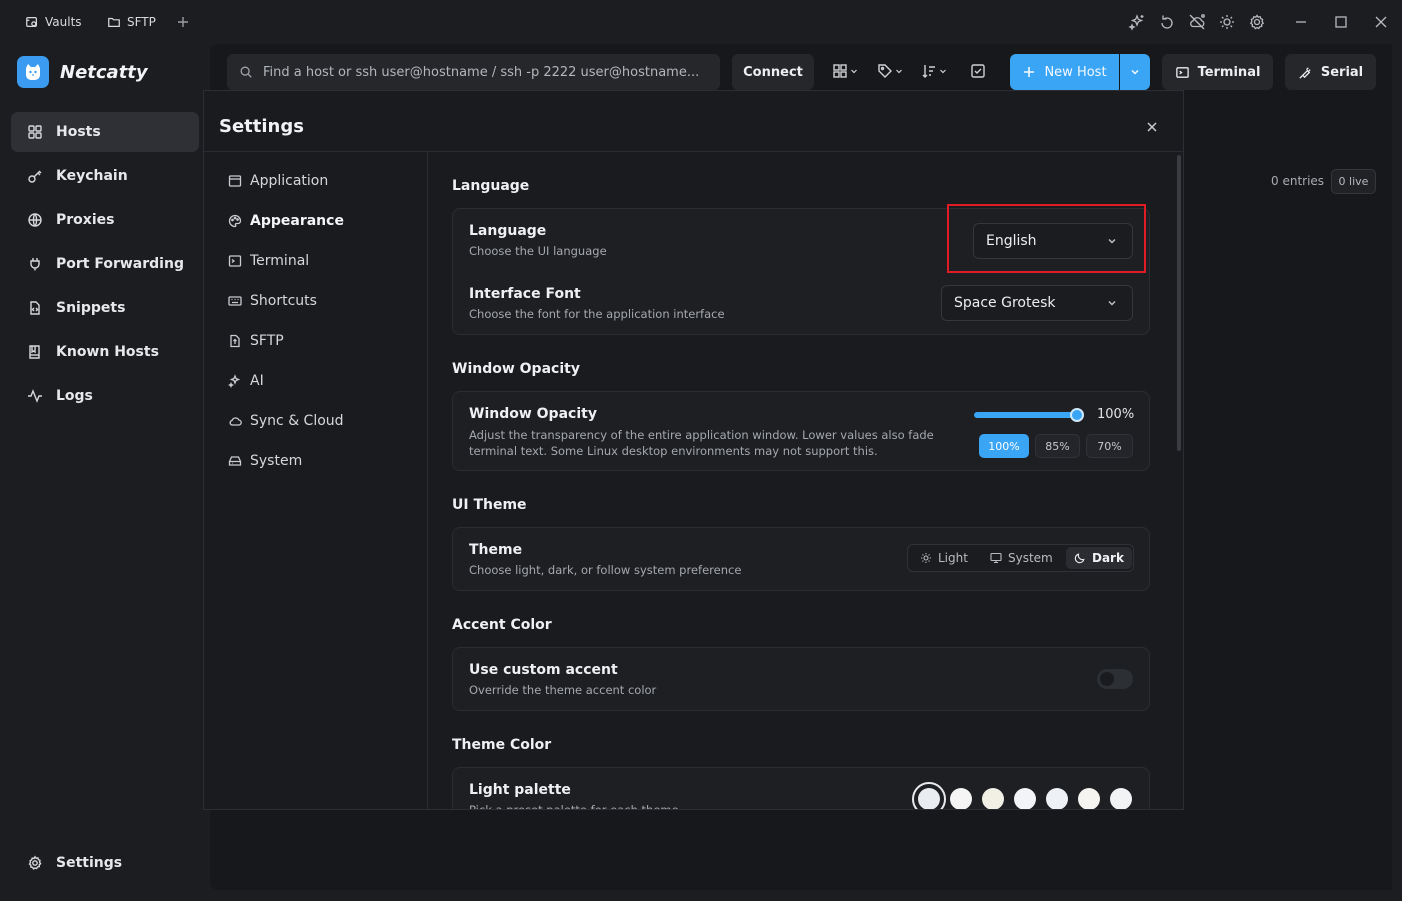 Image resolution: width=1402 pixels, height=901 pixels. I want to click on connect-button: Connect, so click(773, 72).